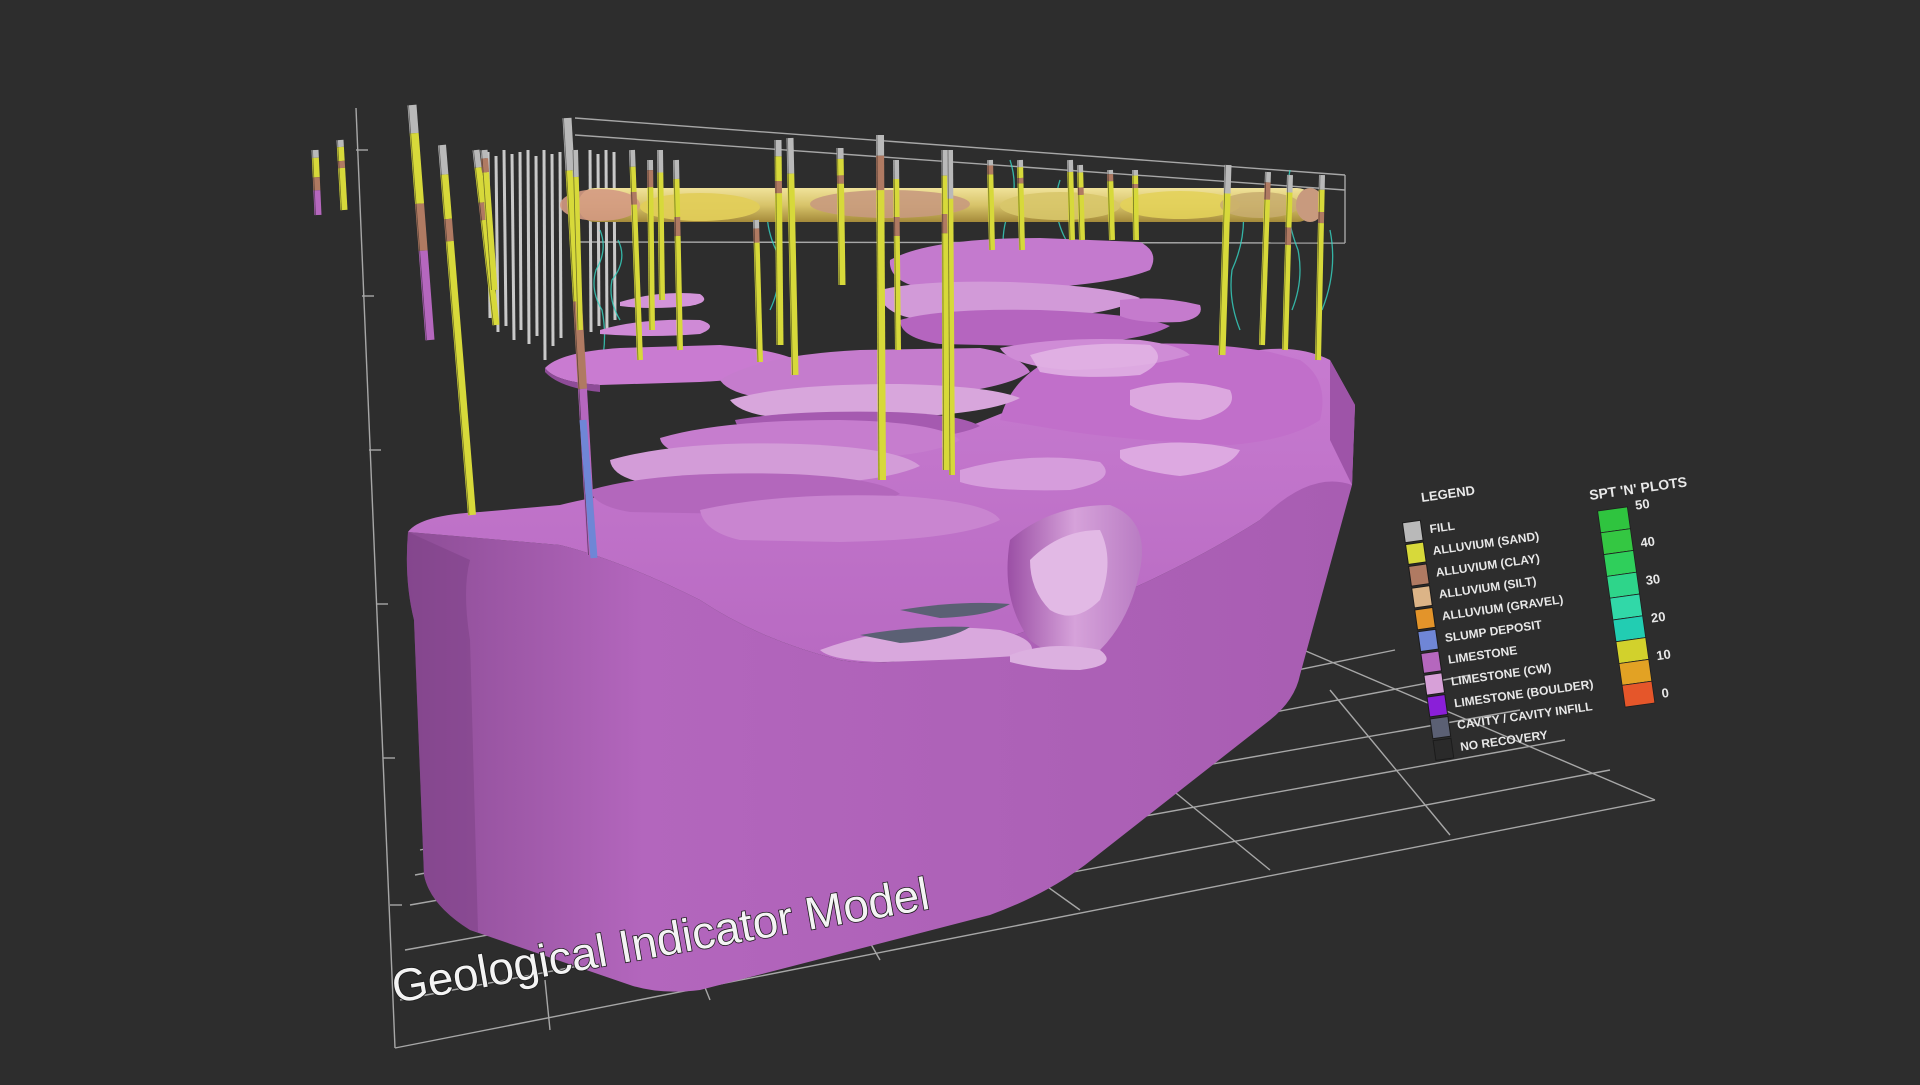  Describe the element at coordinates (1642, 504) in the screenshot. I see `spt-tick-label: 50` at that location.